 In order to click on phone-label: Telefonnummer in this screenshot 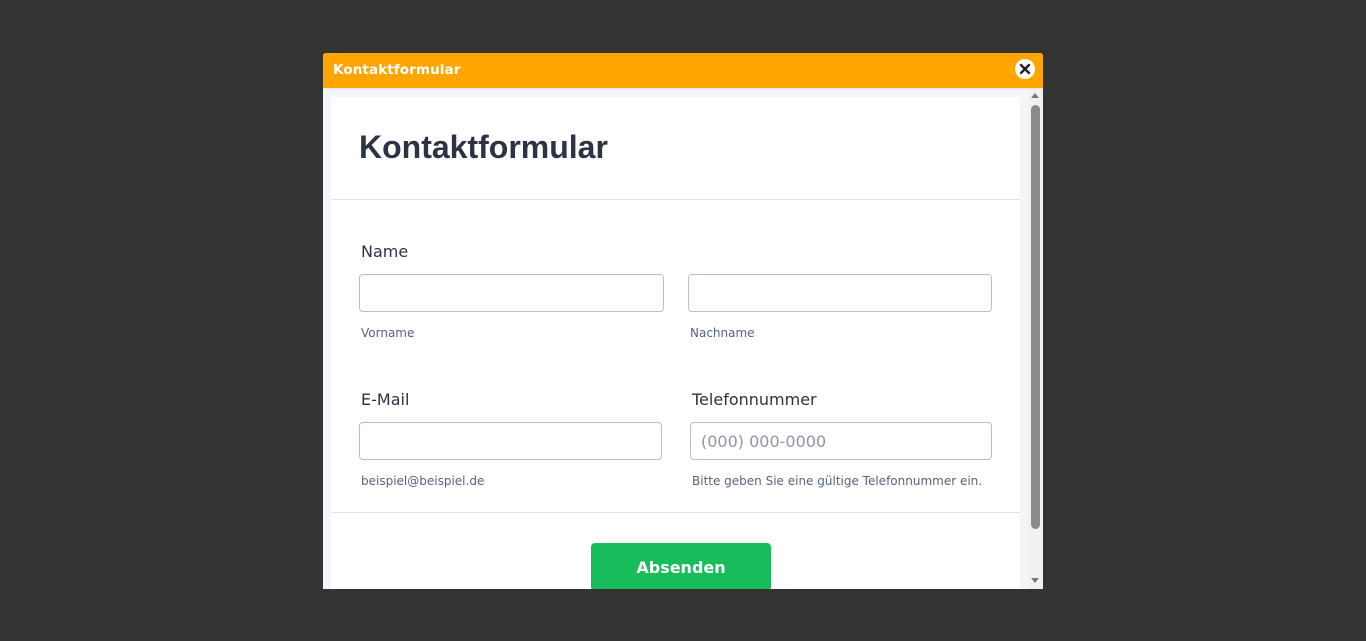, I will do `click(754, 399)`.